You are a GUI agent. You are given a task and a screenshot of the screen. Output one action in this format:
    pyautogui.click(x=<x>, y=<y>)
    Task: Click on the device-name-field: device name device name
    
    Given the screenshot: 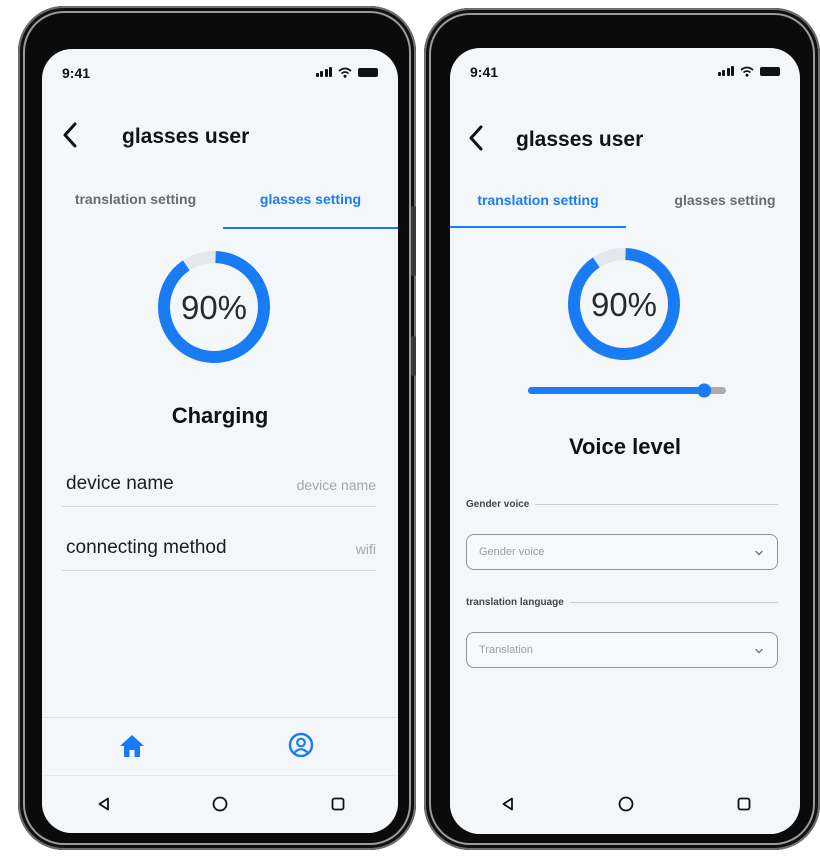 What is the action you would take?
    pyautogui.click(x=219, y=487)
    